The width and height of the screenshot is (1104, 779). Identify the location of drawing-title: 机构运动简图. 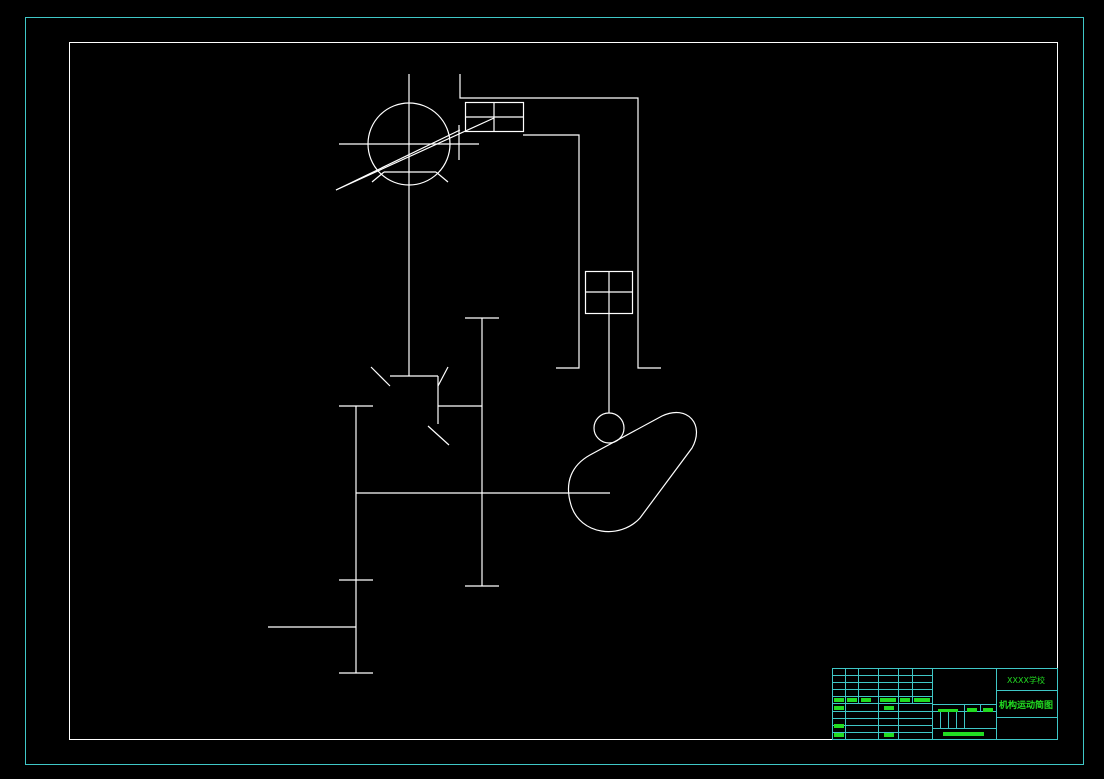
(1026, 705).